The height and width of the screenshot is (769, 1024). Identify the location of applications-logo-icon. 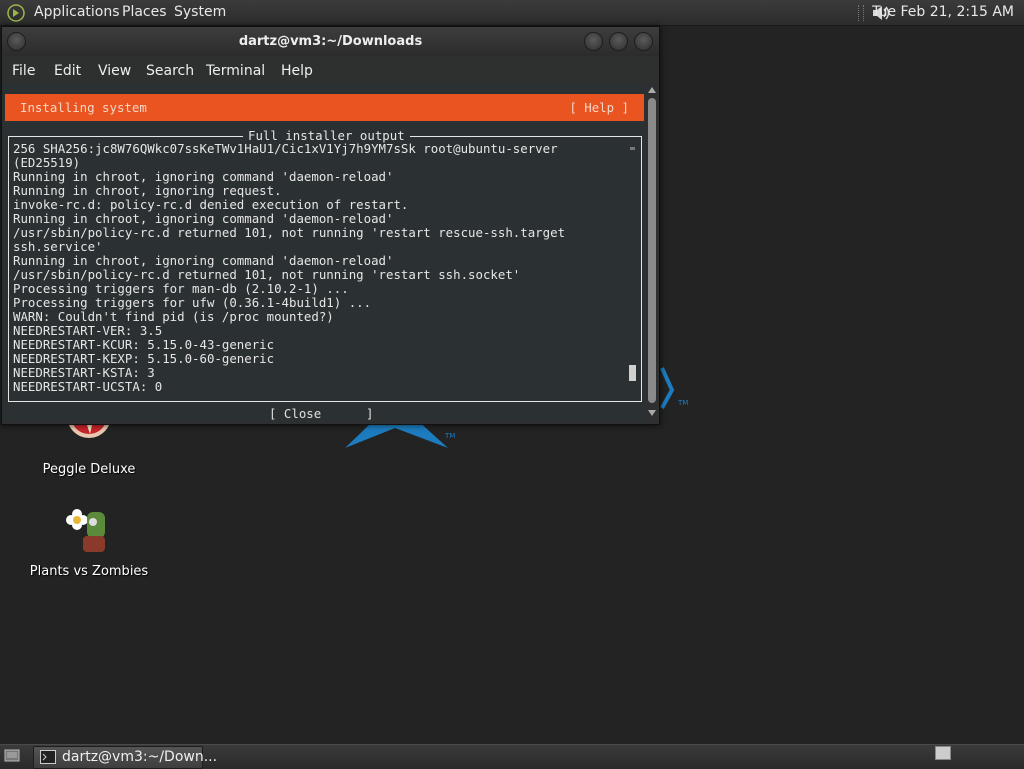
(16, 13).